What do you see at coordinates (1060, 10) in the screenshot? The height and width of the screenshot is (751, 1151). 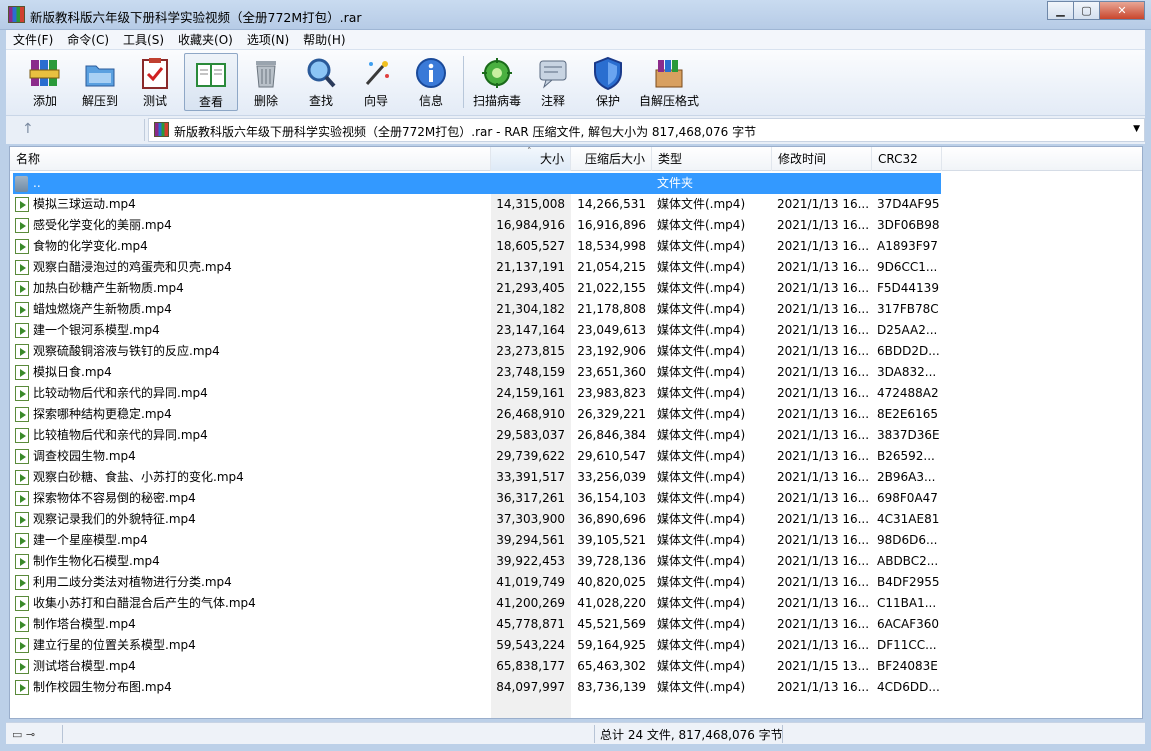 I see `minimize-button: ▁` at bounding box center [1060, 10].